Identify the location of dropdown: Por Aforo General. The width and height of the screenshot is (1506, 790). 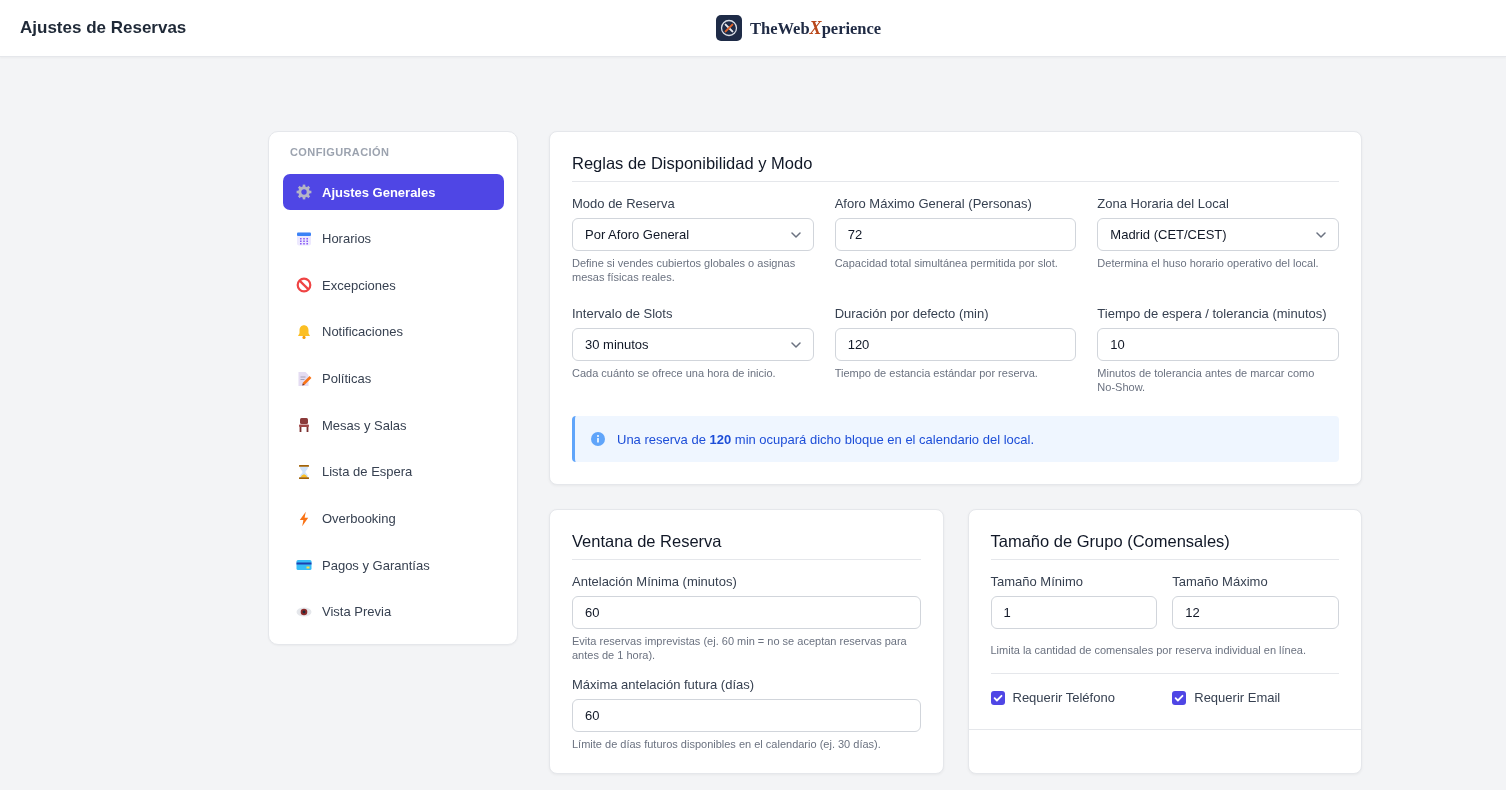
(693, 234).